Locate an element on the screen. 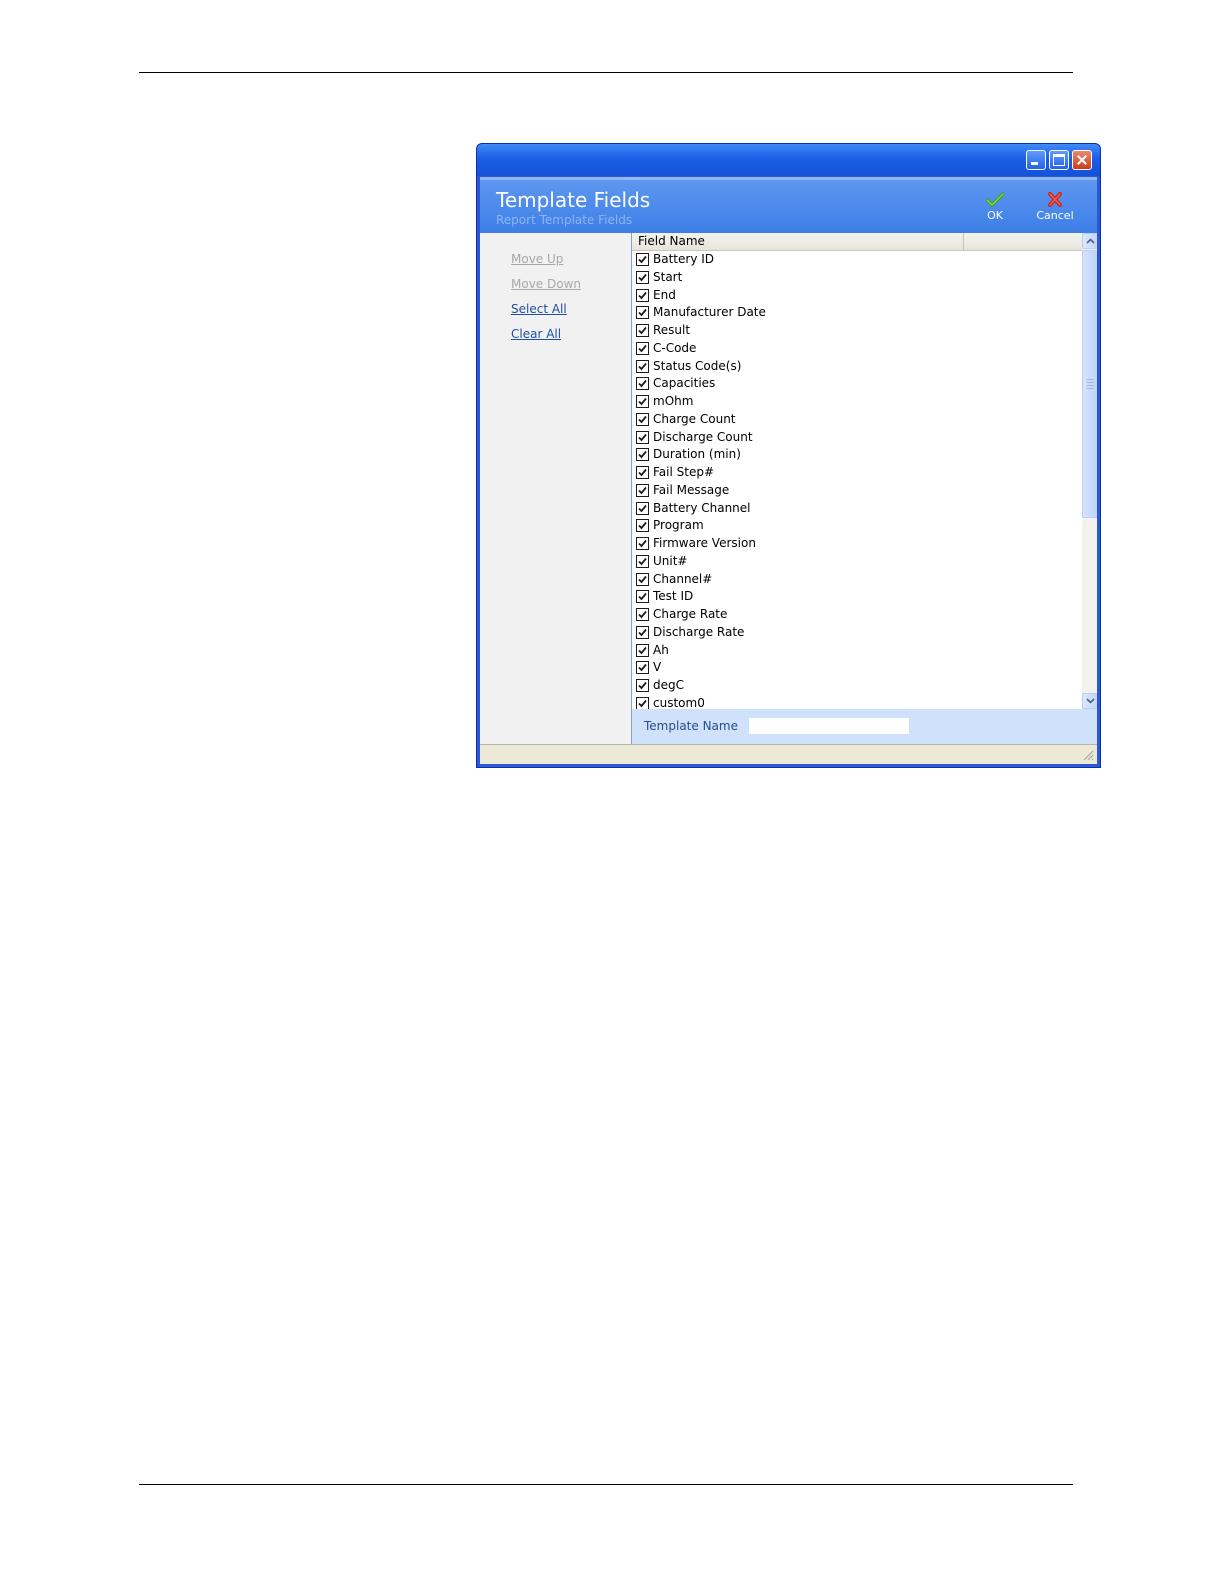 The width and height of the screenshot is (1224, 1584). field-label: Capacities is located at coordinates (684, 383).